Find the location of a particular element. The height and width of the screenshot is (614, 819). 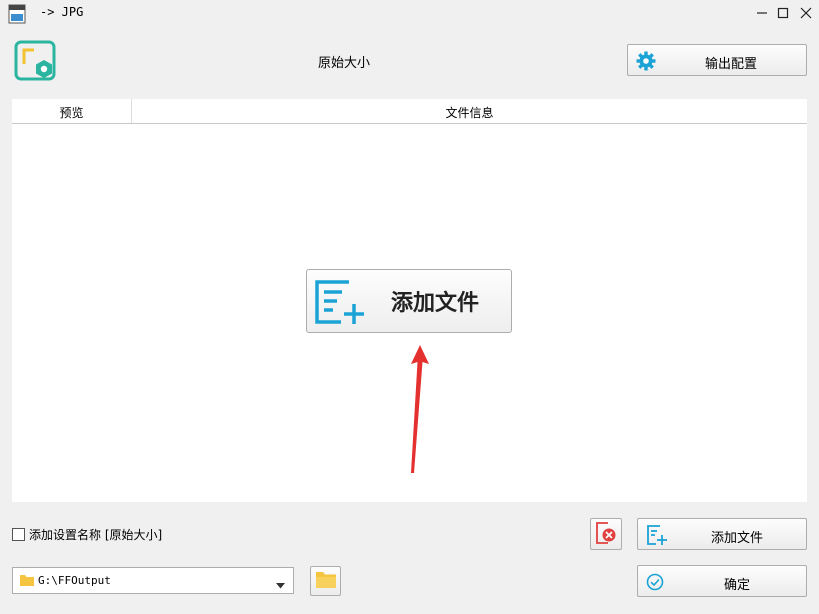

output-path-value: G:\FFOutput is located at coordinates (74, 580).